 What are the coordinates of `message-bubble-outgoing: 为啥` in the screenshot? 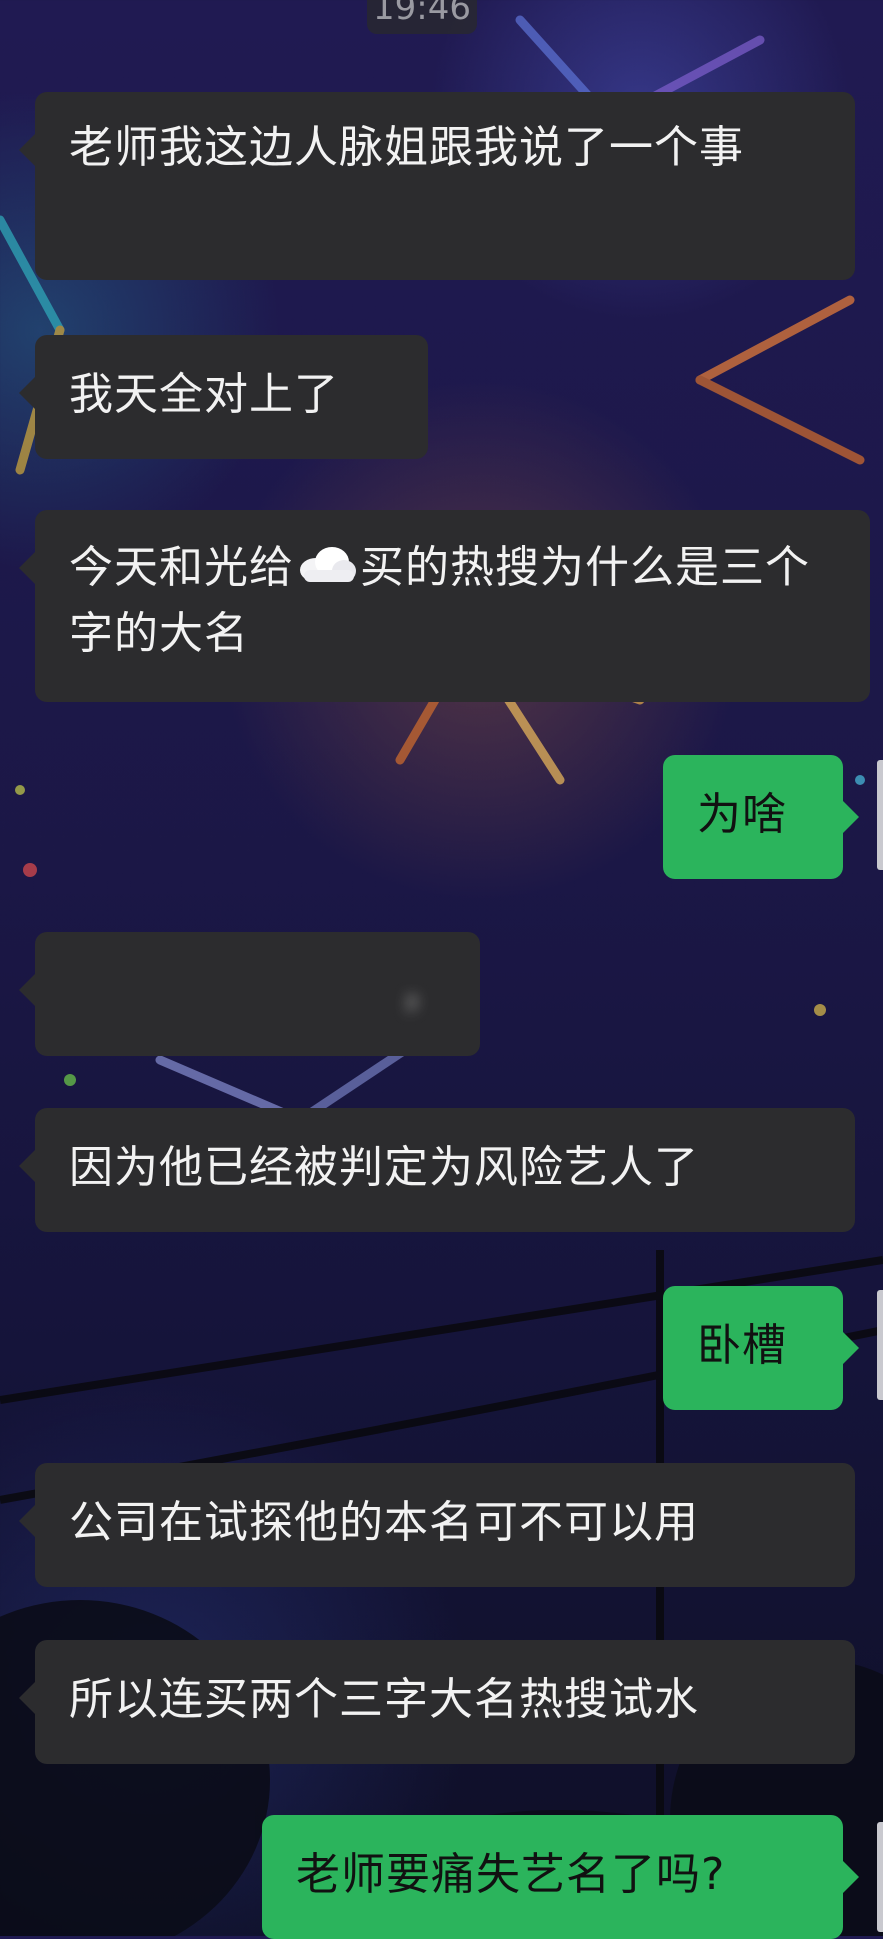 It's located at (761, 817).